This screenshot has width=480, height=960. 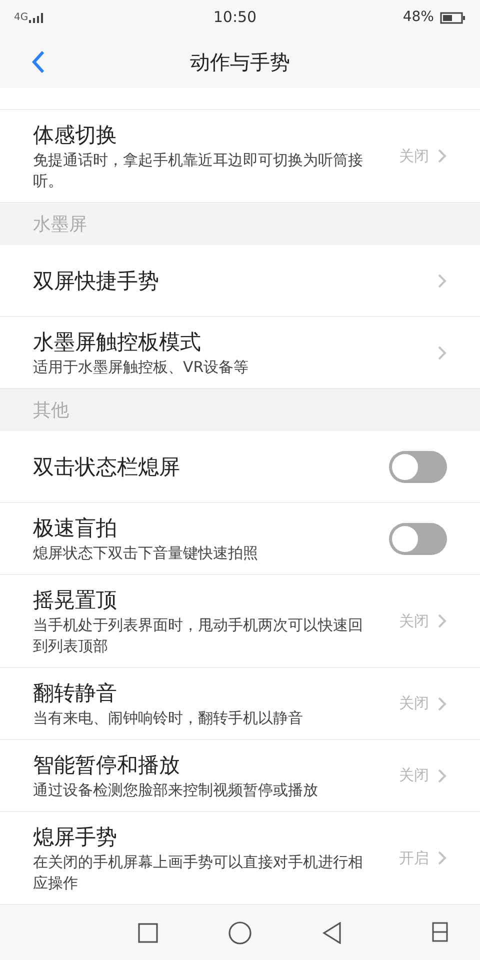 I want to click on setting-title: 摇晃置顶, so click(x=75, y=600).